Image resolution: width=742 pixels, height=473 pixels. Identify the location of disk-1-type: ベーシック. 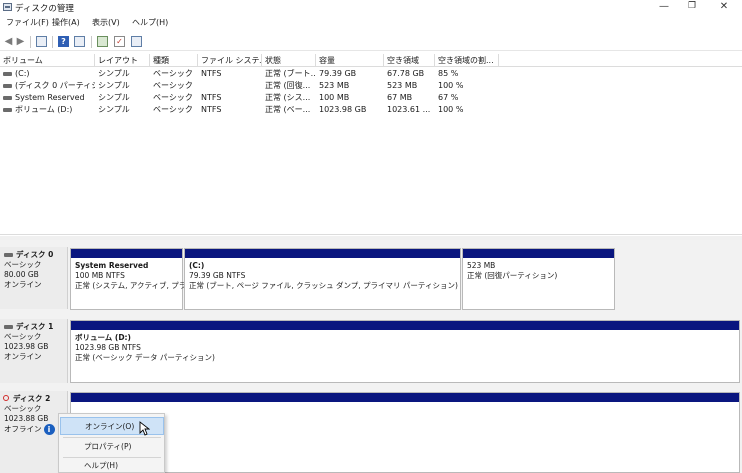
(23, 336).